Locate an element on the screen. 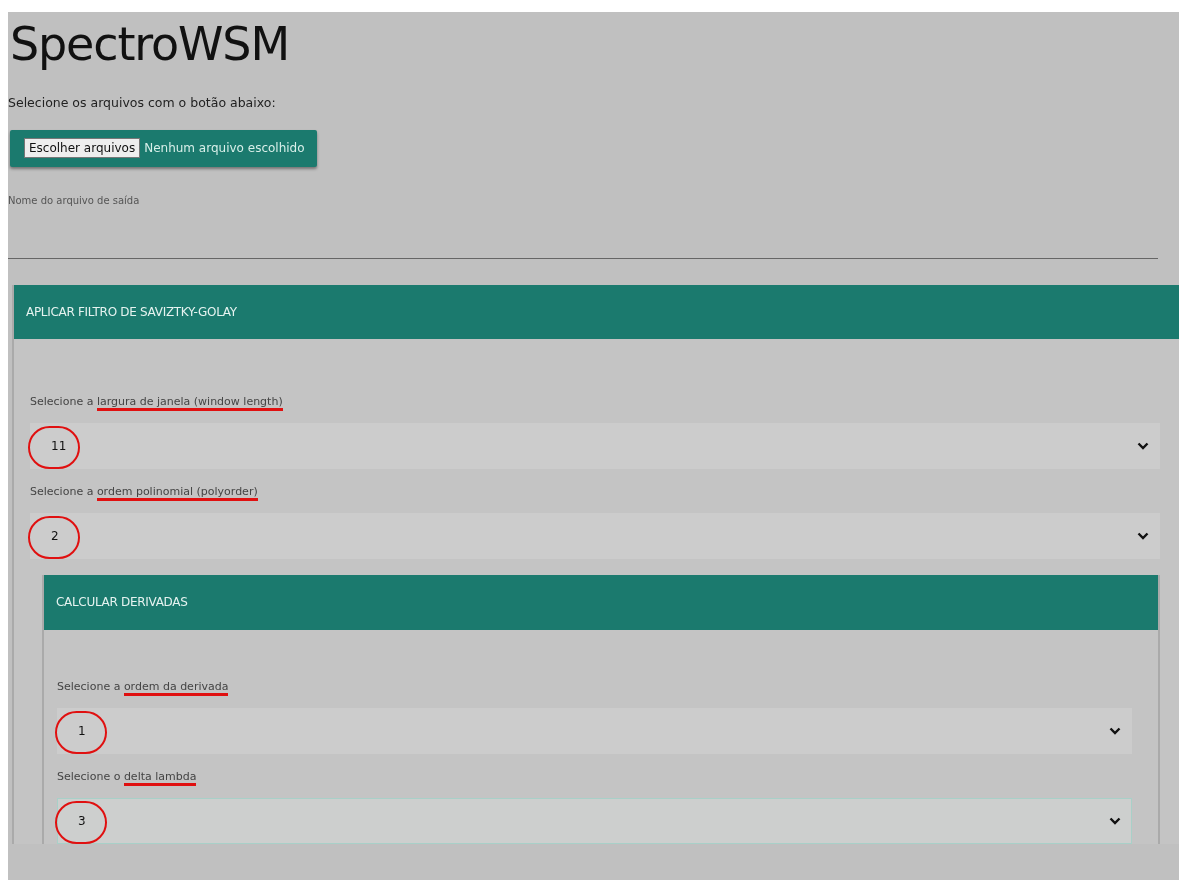  file-status: Nenhum arquivo escolhido is located at coordinates (224, 149).